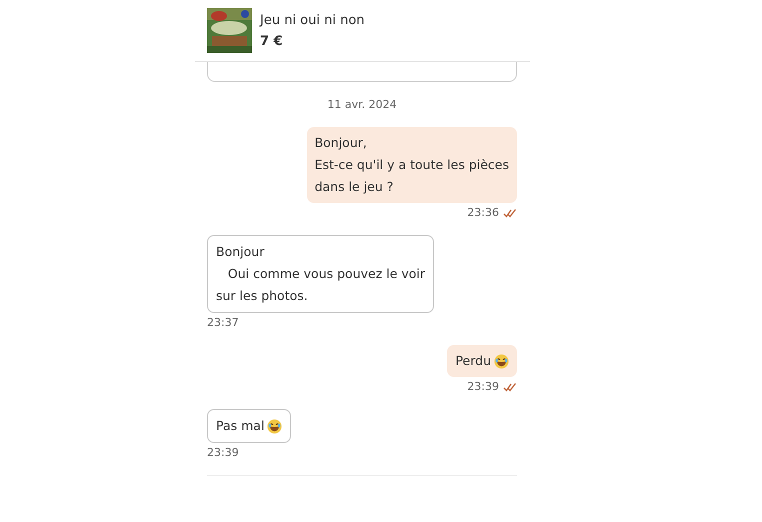 This screenshot has height=522, width=762. What do you see at coordinates (326, 274) in the screenshot?
I see `message-text: Oui comme vous pouvez le voir` at bounding box center [326, 274].